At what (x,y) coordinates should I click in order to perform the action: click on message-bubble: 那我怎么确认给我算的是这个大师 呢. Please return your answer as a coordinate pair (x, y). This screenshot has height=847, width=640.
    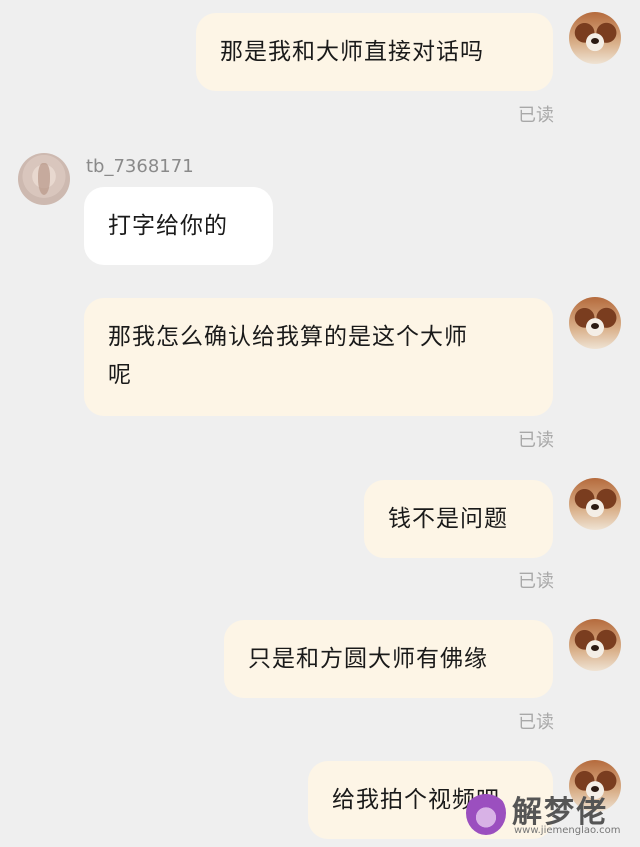
    Looking at the image, I should click on (318, 357).